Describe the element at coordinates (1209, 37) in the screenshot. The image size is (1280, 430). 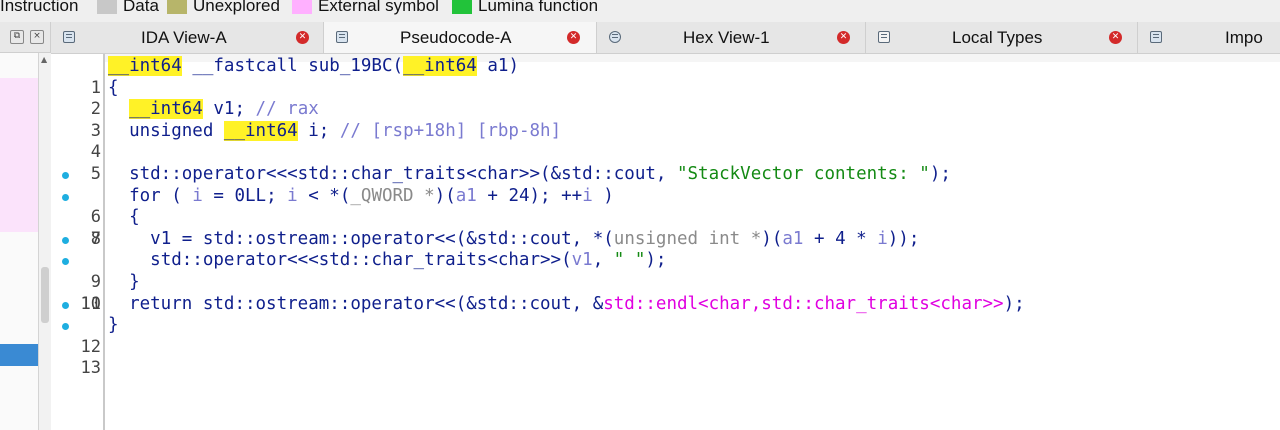
I see `tab-imports: Impo` at that location.